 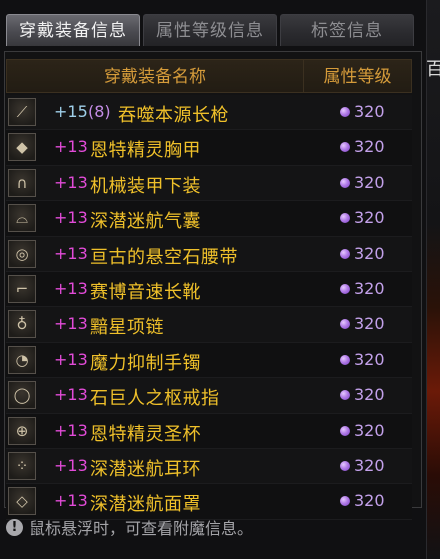 I want to click on item-name: 吞噬本源长枪, so click(x=173, y=114).